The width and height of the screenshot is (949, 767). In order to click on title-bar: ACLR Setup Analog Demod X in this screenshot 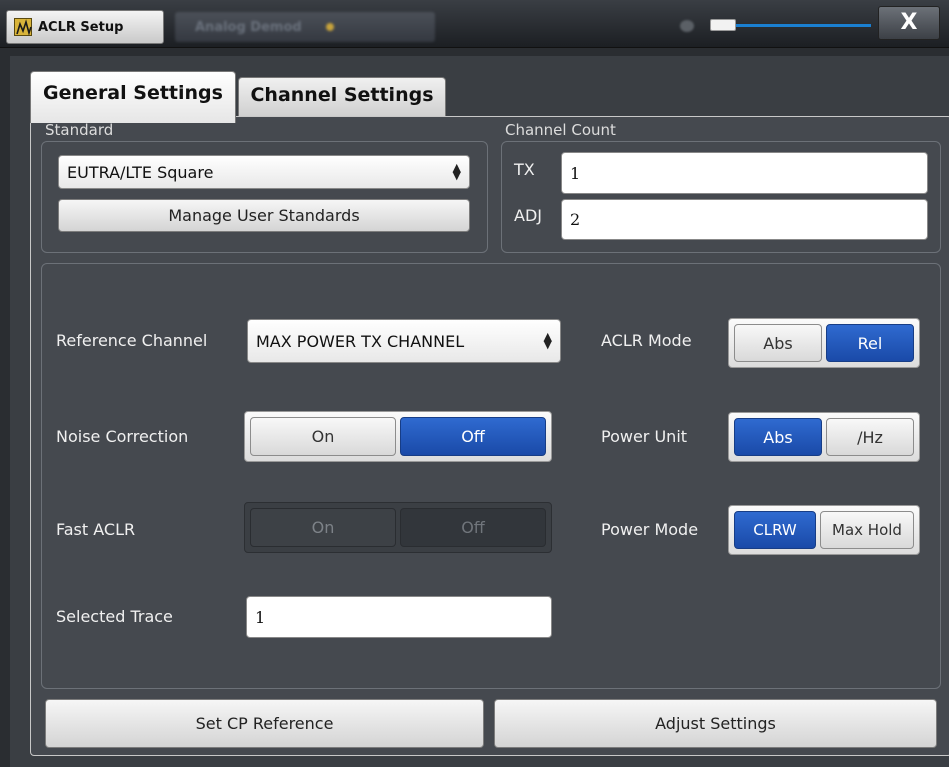, I will do `click(474, 24)`.